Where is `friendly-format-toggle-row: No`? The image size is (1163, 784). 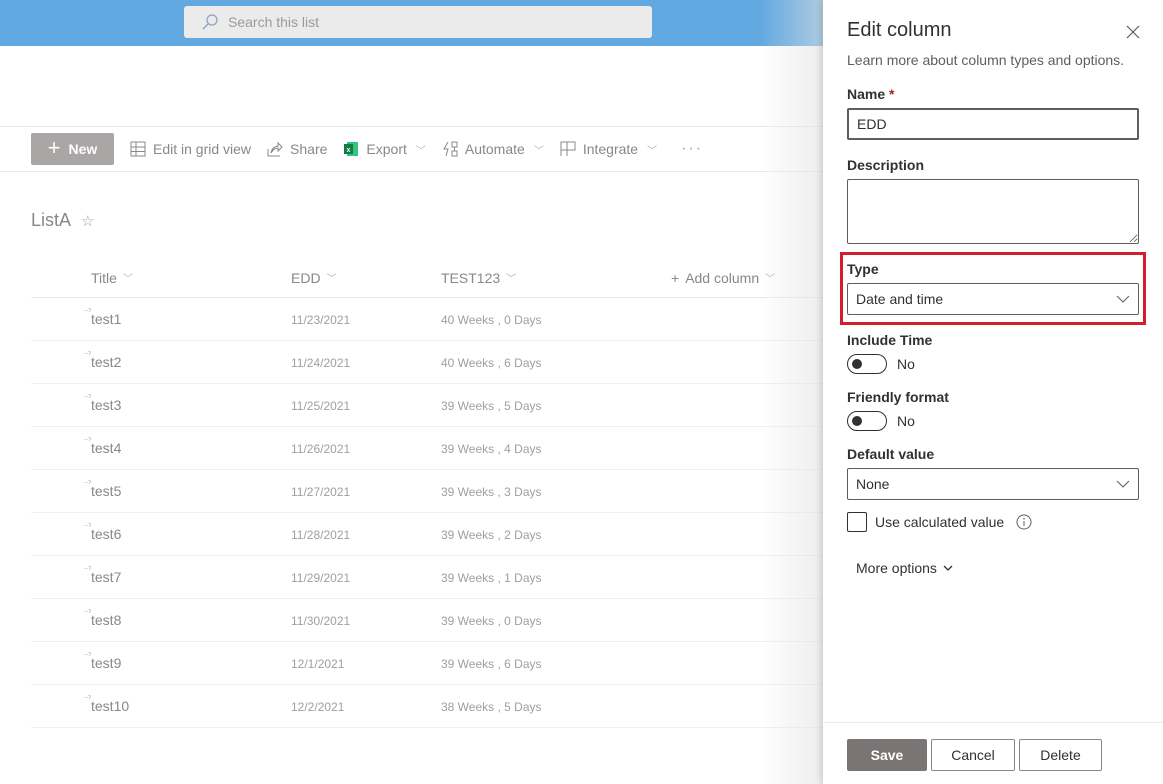 friendly-format-toggle-row: No is located at coordinates (881, 421).